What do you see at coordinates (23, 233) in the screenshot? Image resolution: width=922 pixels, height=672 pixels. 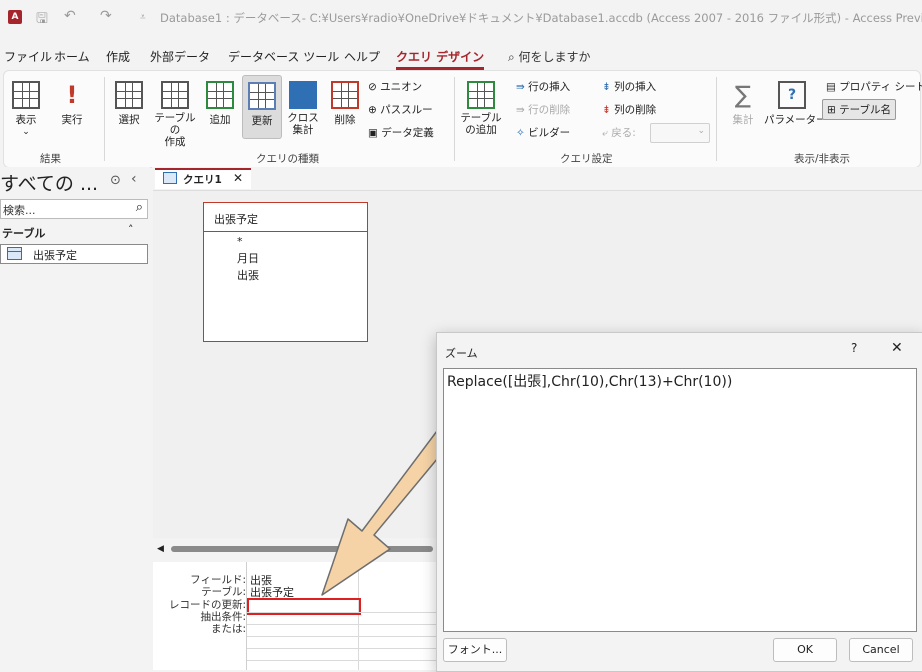 I see `nav-group-tables: テーブル` at bounding box center [23, 233].